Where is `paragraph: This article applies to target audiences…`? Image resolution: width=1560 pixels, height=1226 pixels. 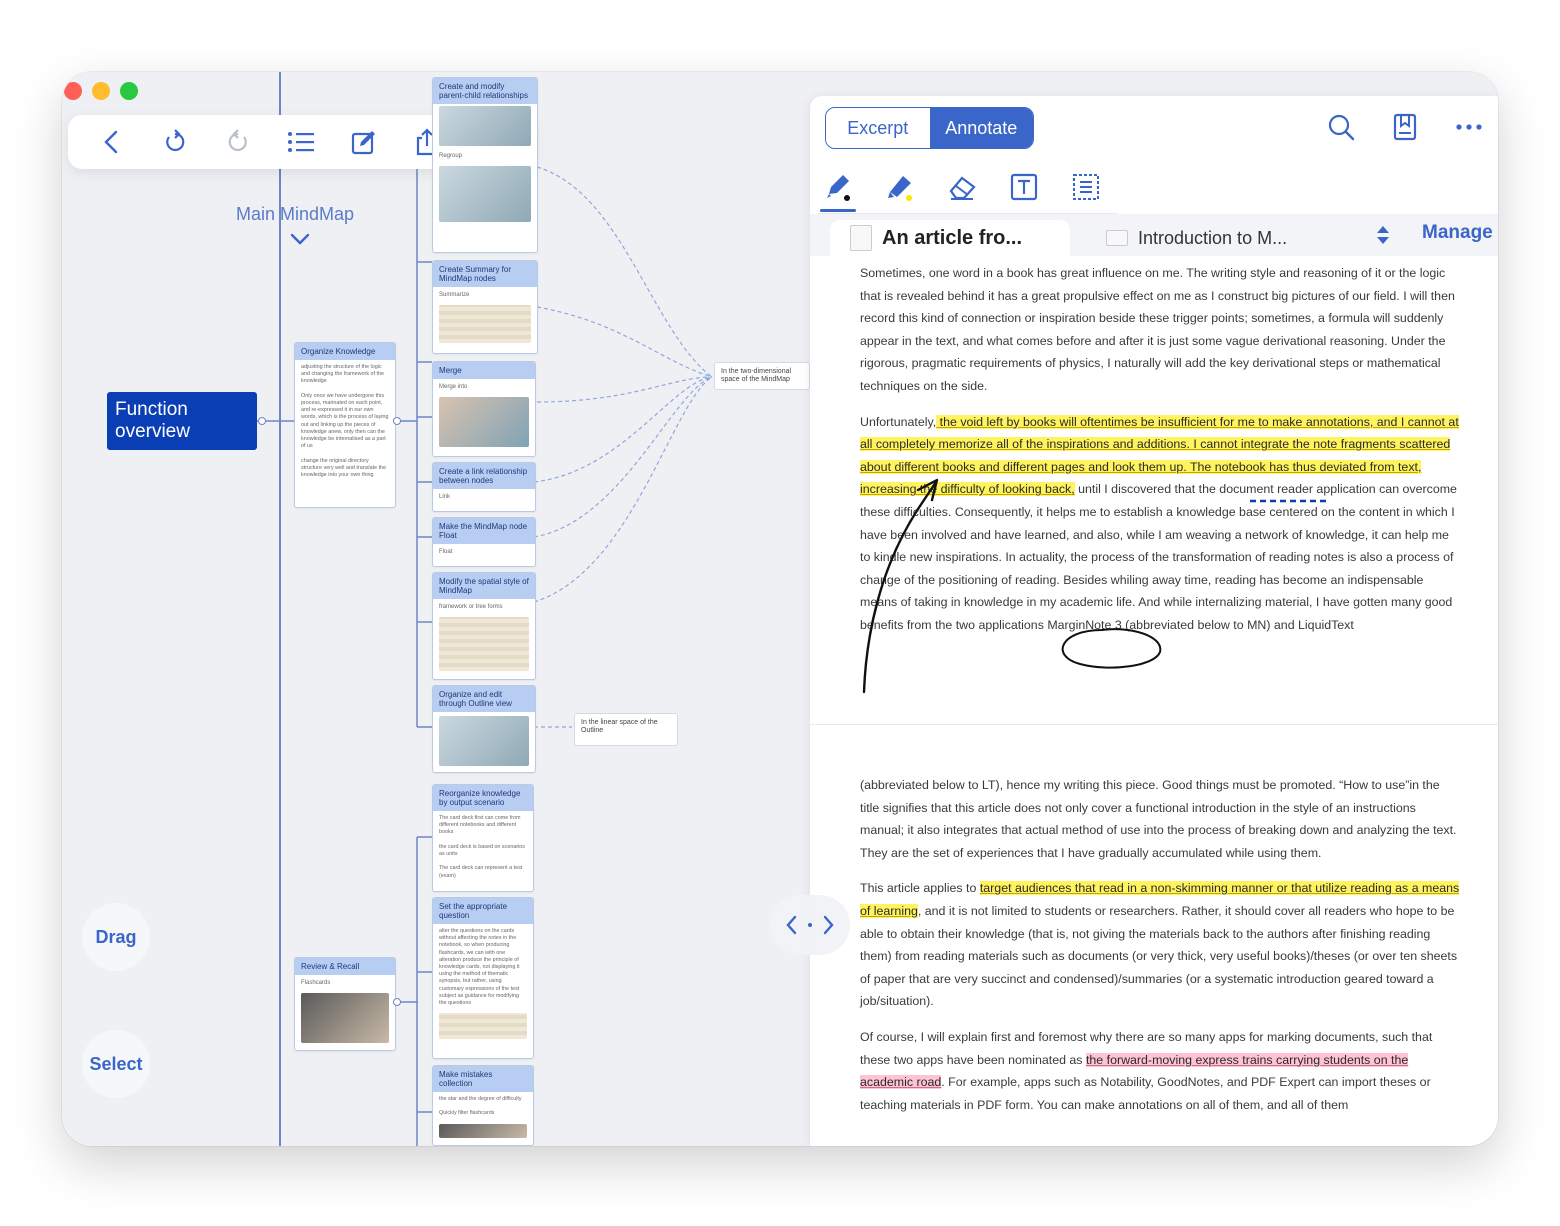 paragraph: This article applies to target audiences… is located at coordinates (1160, 945).